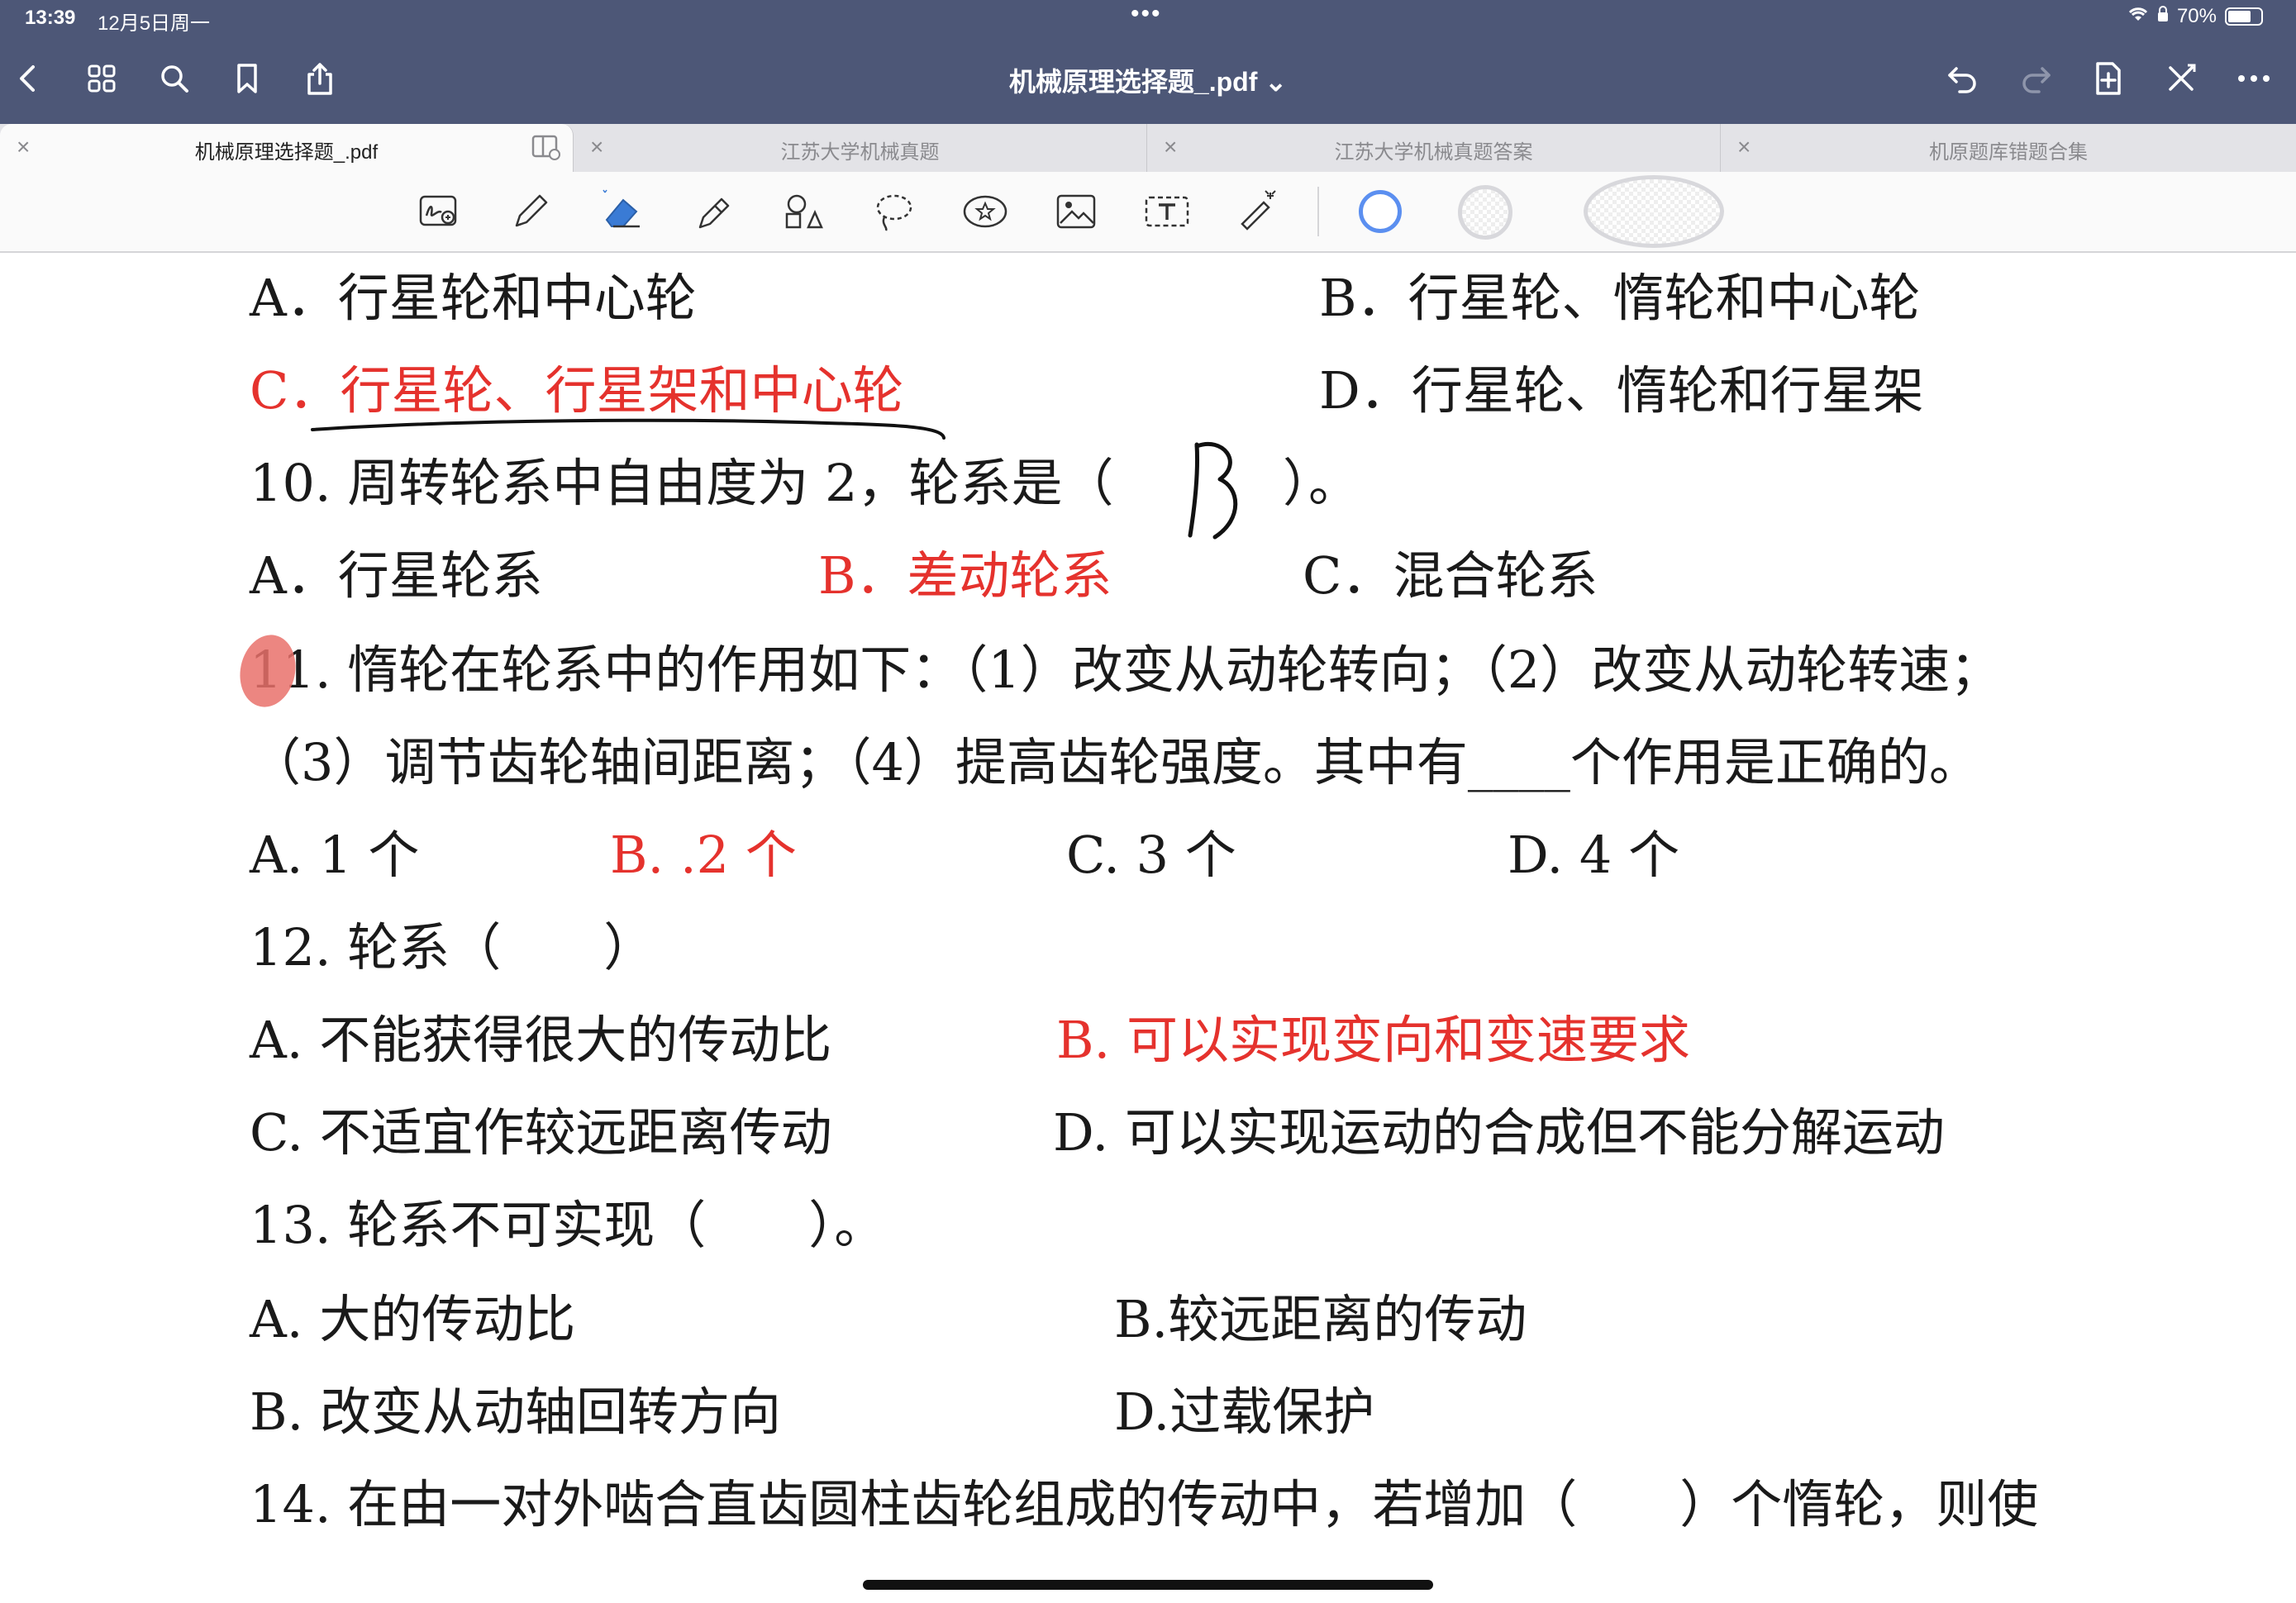 The height and width of the screenshot is (1603, 2296). I want to click on ink-answer-b, so click(1213, 490).